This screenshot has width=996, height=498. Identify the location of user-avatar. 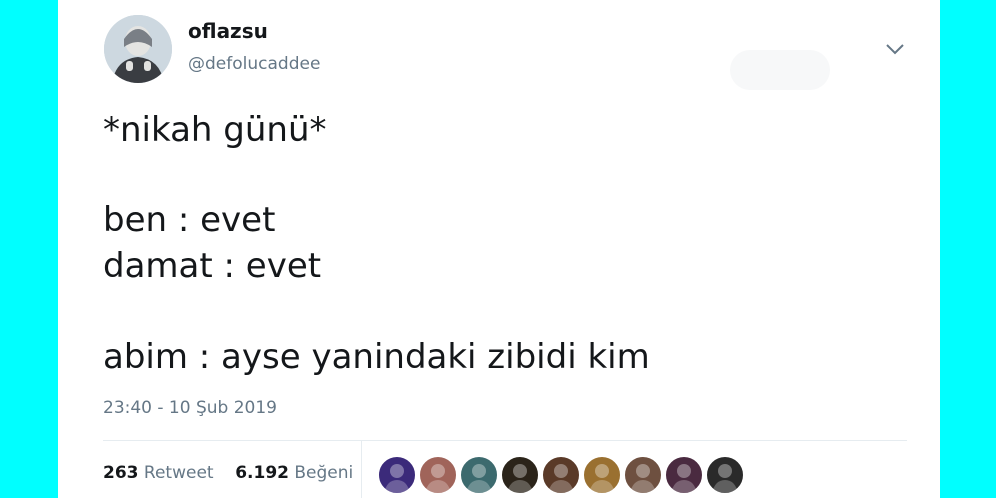
(138, 49).